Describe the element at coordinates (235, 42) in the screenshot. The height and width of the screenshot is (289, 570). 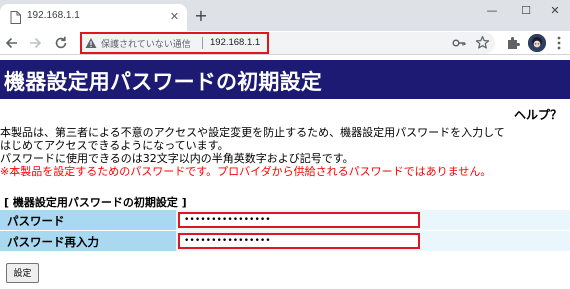
I see `url-text: 192.168.1.1` at that location.